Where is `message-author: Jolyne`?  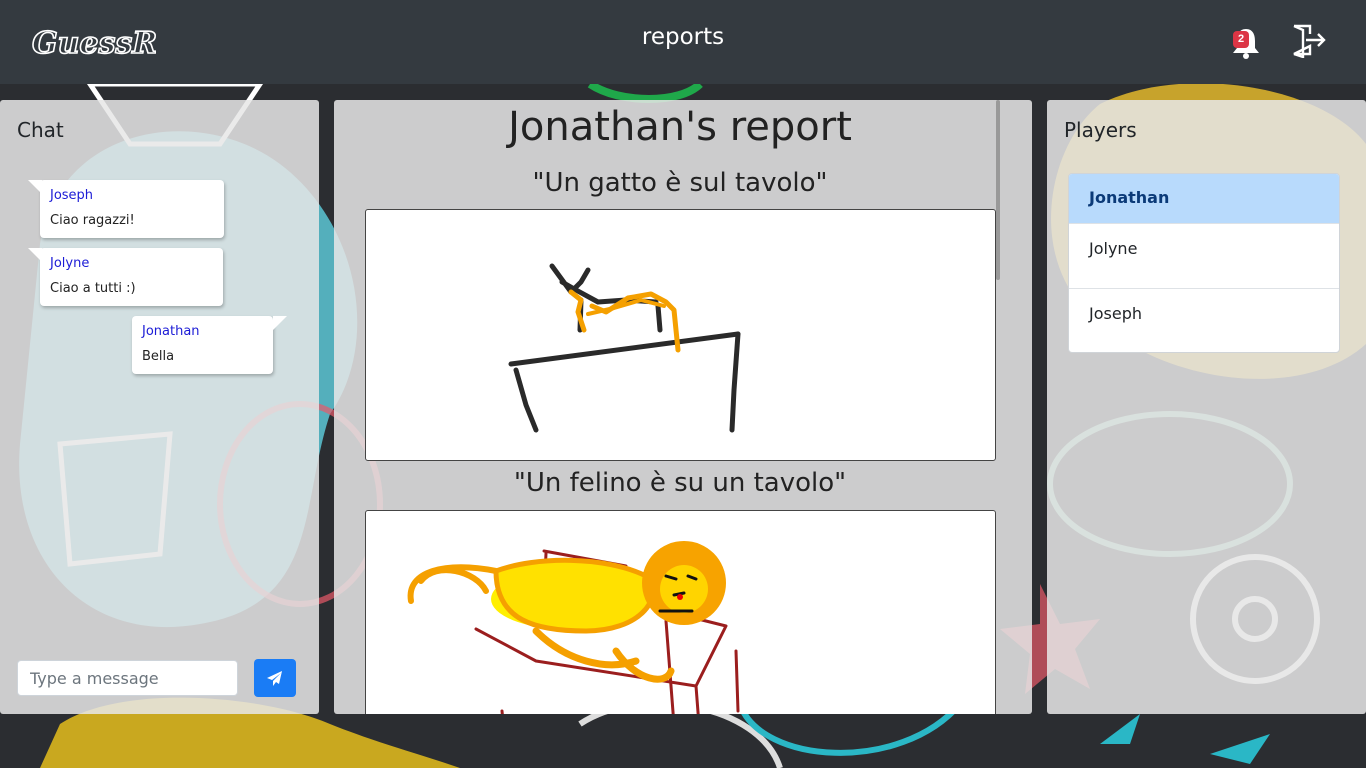
message-author: Jolyne is located at coordinates (70, 263).